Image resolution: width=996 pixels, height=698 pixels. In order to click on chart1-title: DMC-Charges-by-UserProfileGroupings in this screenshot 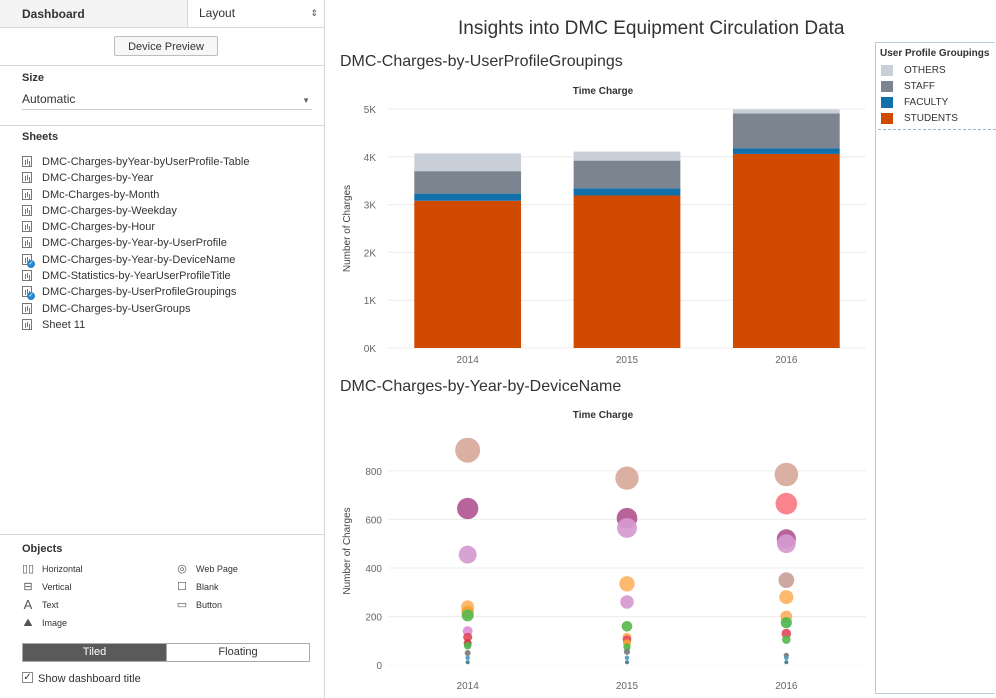, I will do `click(481, 61)`.